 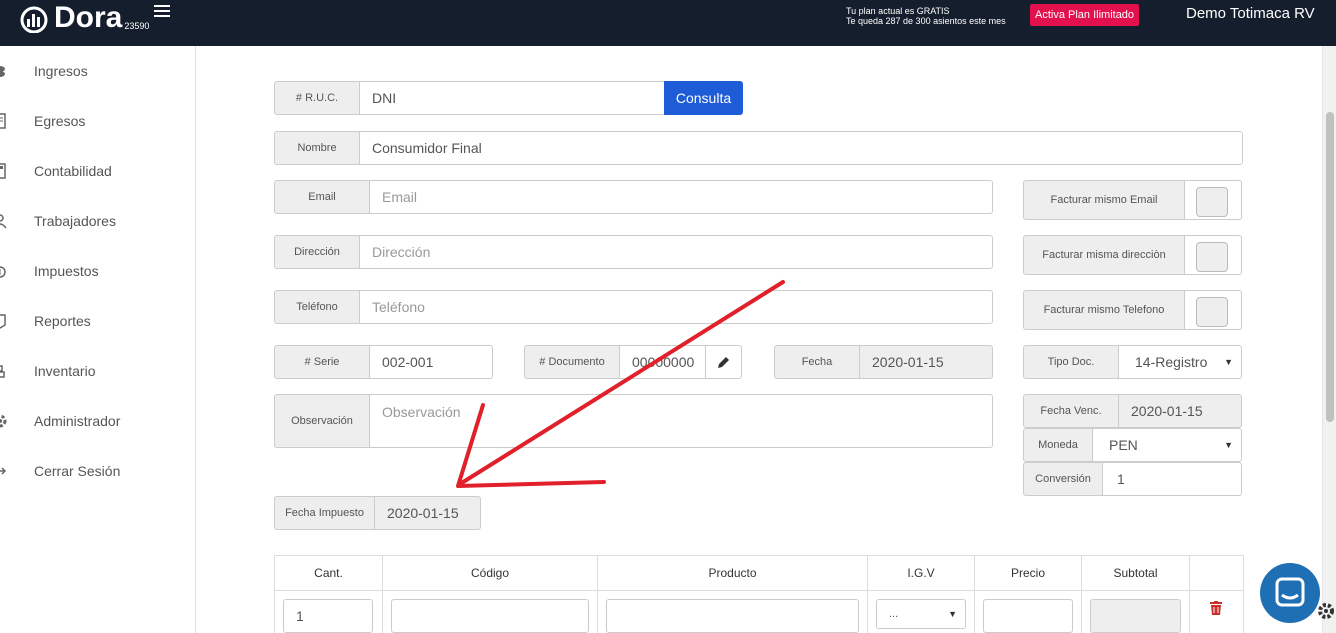 What do you see at coordinates (676, 307) in the screenshot?
I see `telefono-input: Teléfono` at bounding box center [676, 307].